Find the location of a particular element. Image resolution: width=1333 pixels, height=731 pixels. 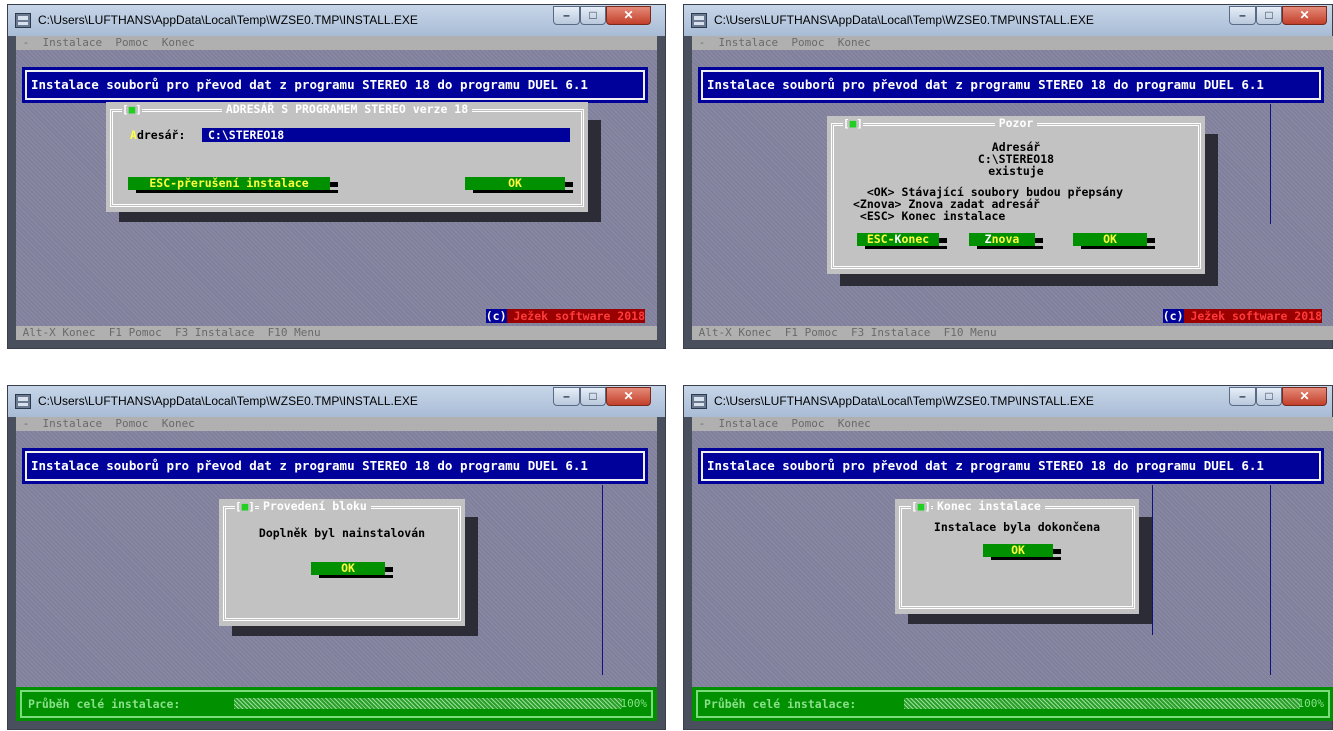

dialog-title: Konec instalace is located at coordinates (1036, 506).